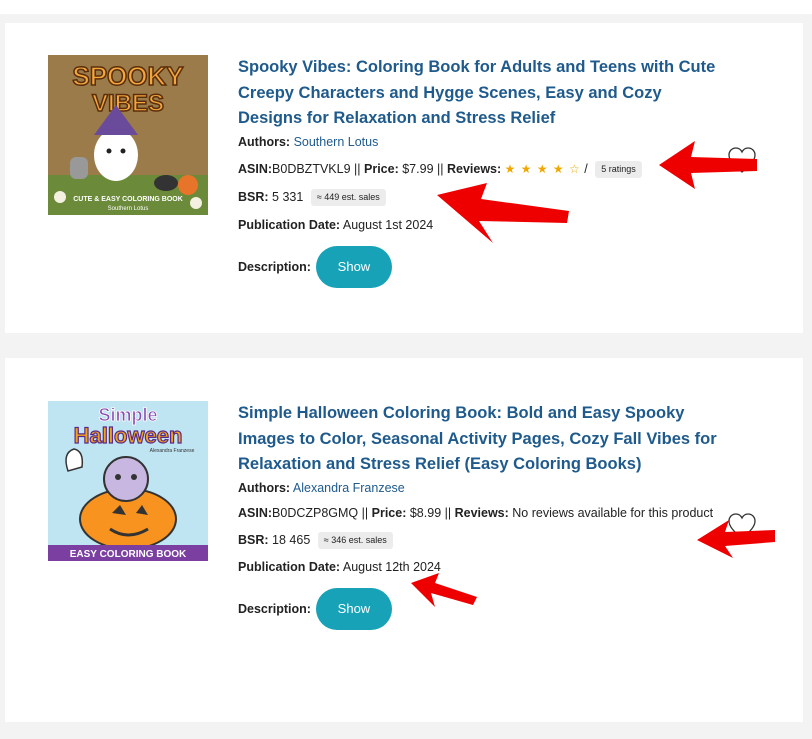 The width and height of the screenshot is (812, 739). I want to click on author-link: Alexandra Franzese, so click(349, 488).